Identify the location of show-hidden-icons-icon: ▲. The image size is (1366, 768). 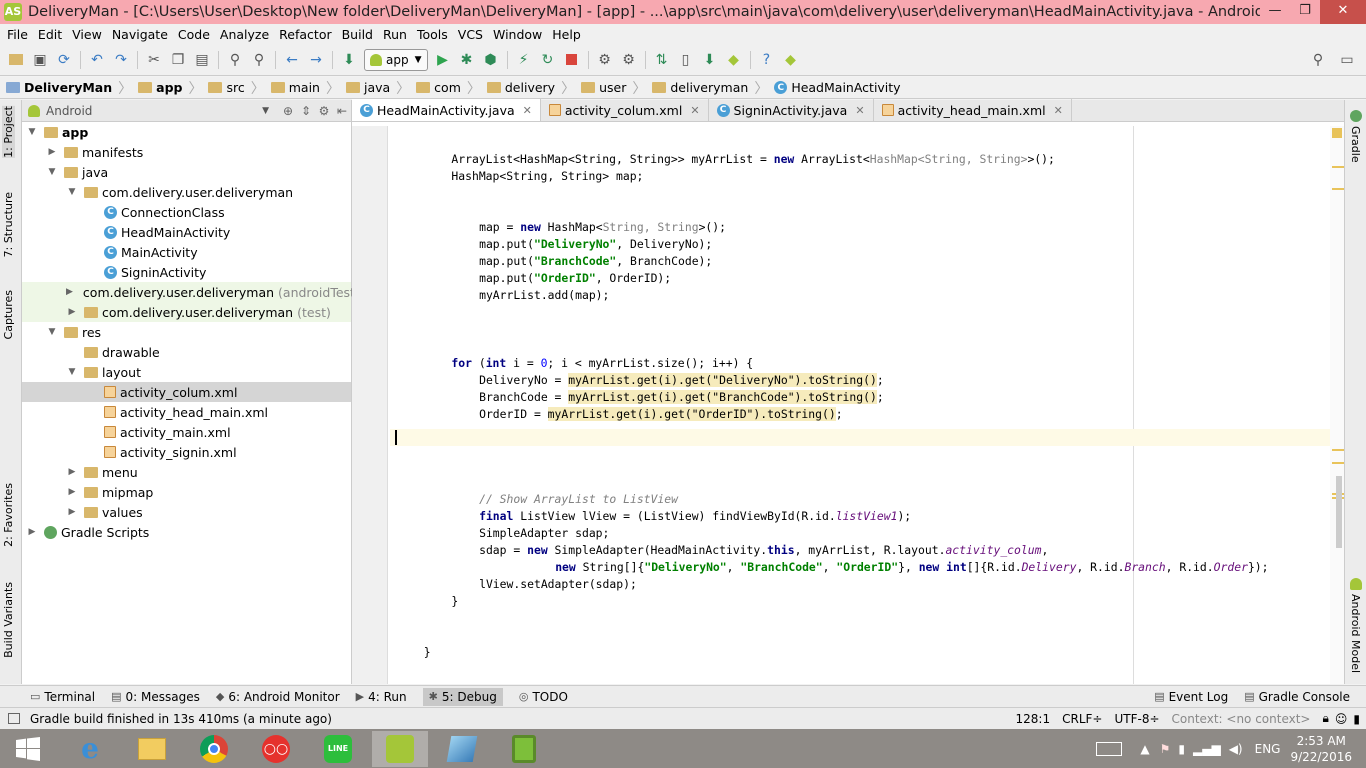
(1144, 749).